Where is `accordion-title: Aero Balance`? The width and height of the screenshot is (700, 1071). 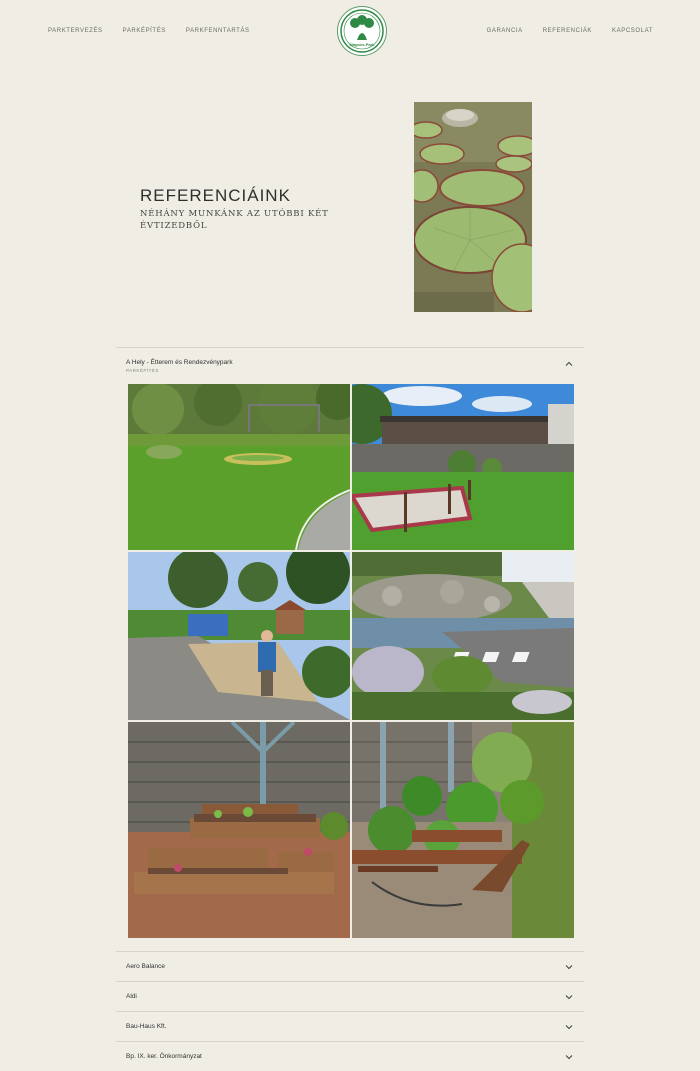 accordion-title: Aero Balance is located at coordinates (146, 966).